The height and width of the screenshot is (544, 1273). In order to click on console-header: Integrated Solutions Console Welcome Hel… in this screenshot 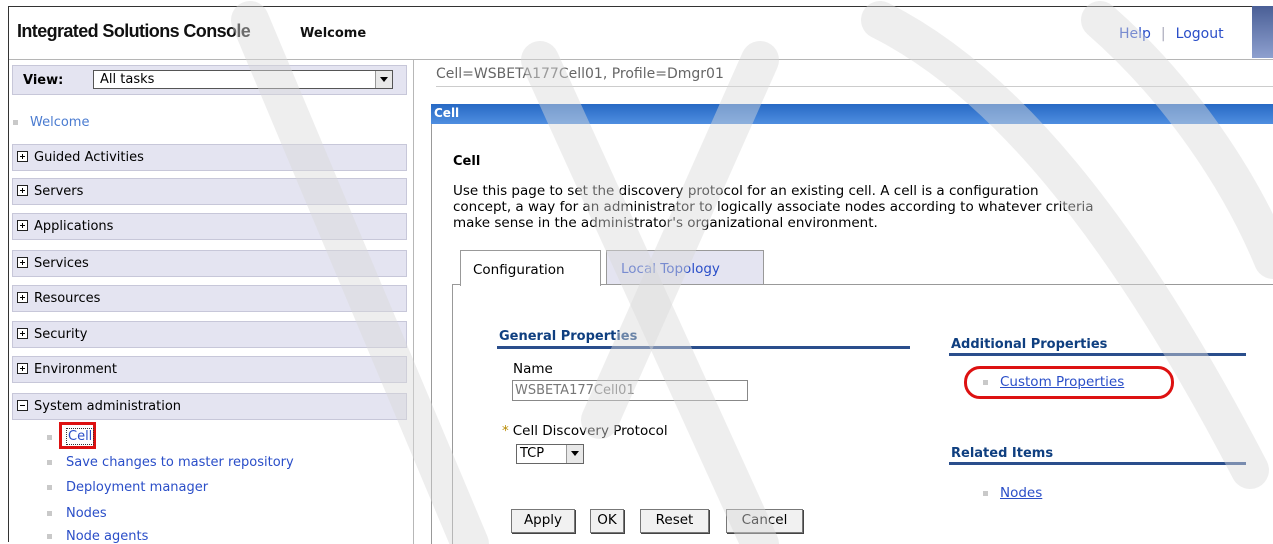, I will do `click(641, 33)`.